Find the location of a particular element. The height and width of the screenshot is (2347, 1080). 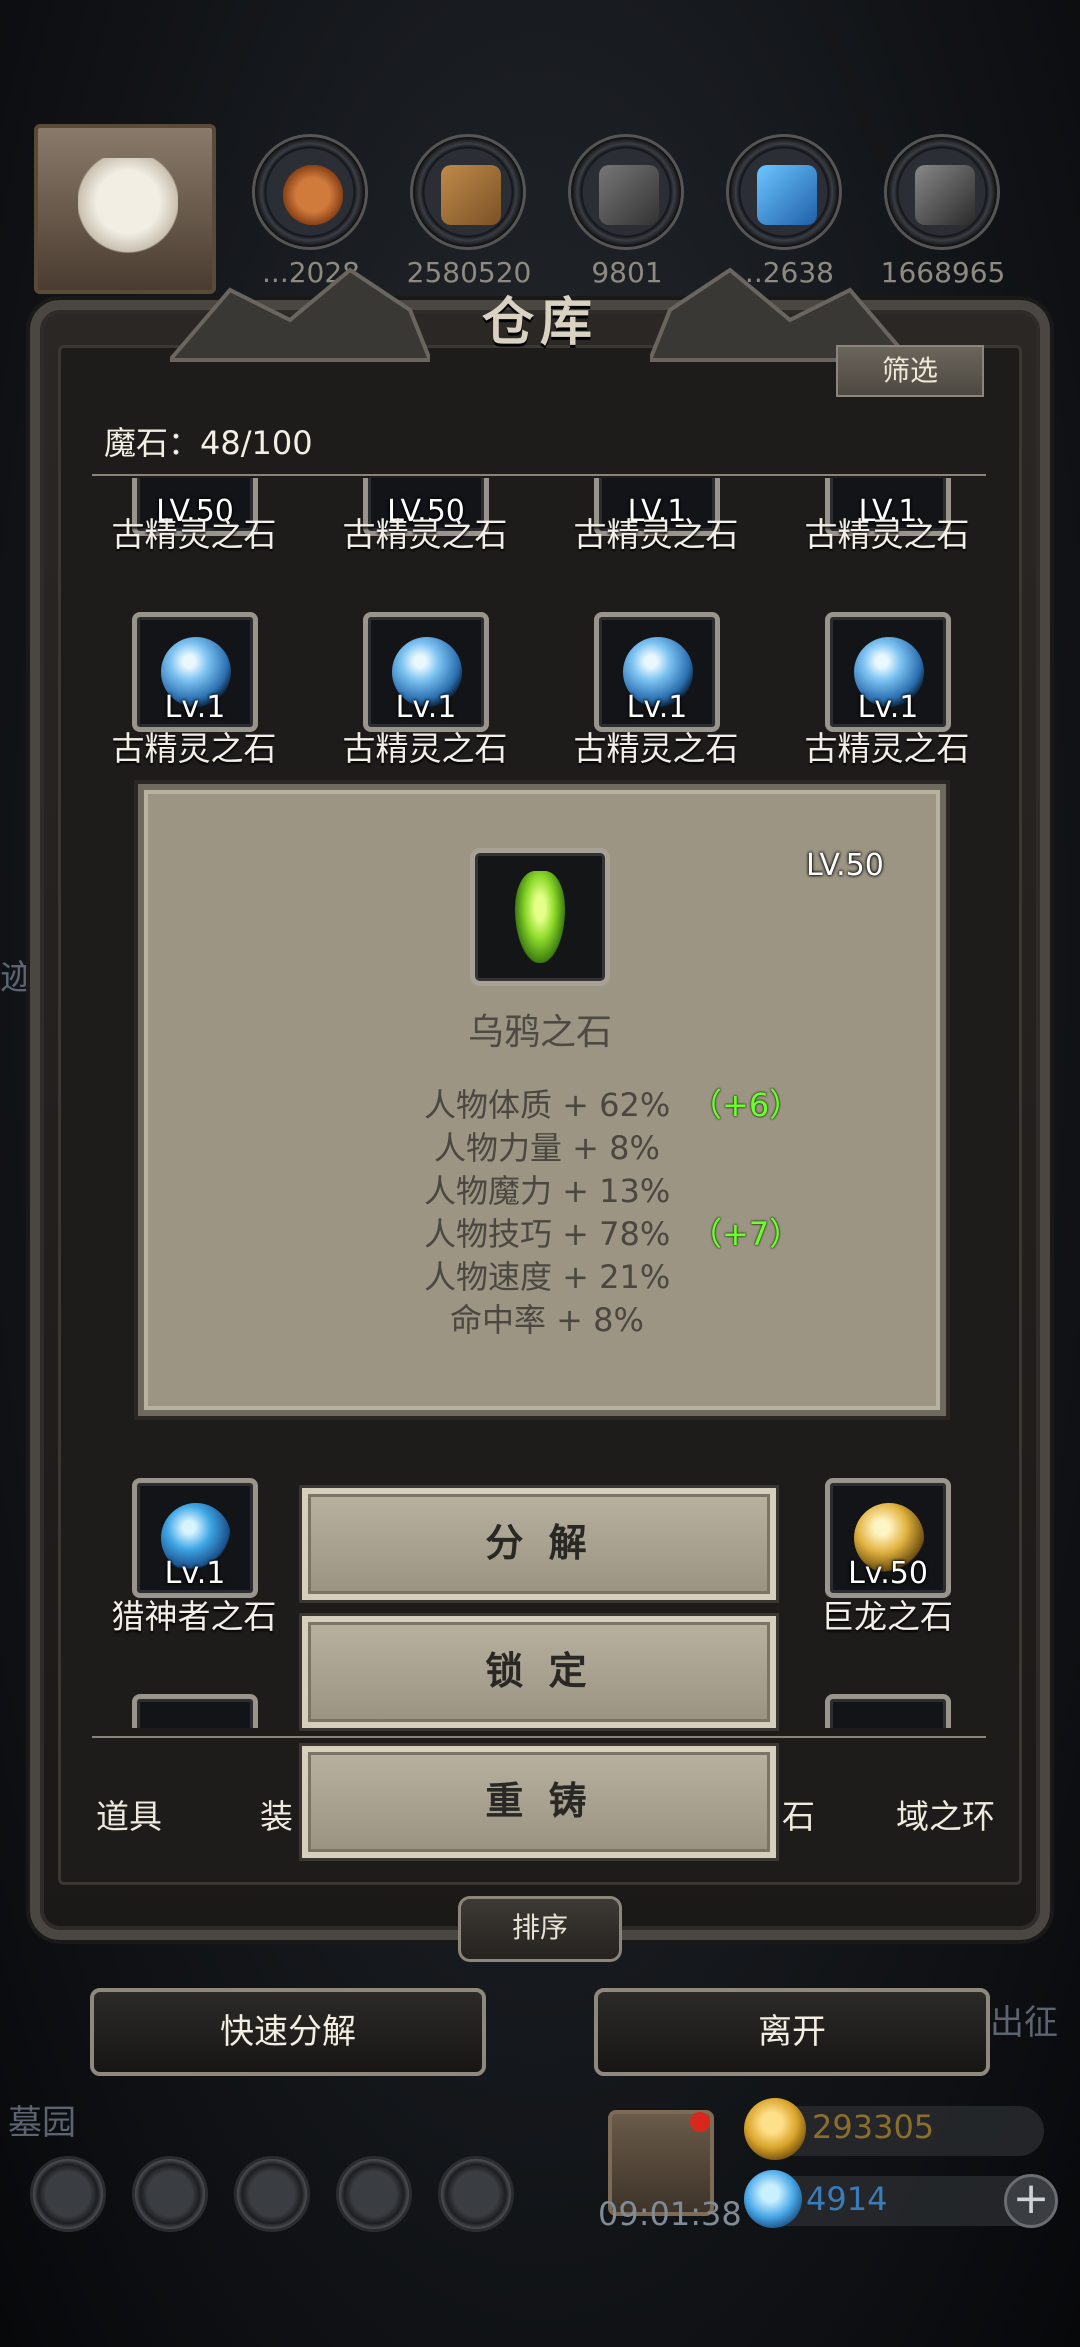

settings-icon is located at coordinates (68, 2194).